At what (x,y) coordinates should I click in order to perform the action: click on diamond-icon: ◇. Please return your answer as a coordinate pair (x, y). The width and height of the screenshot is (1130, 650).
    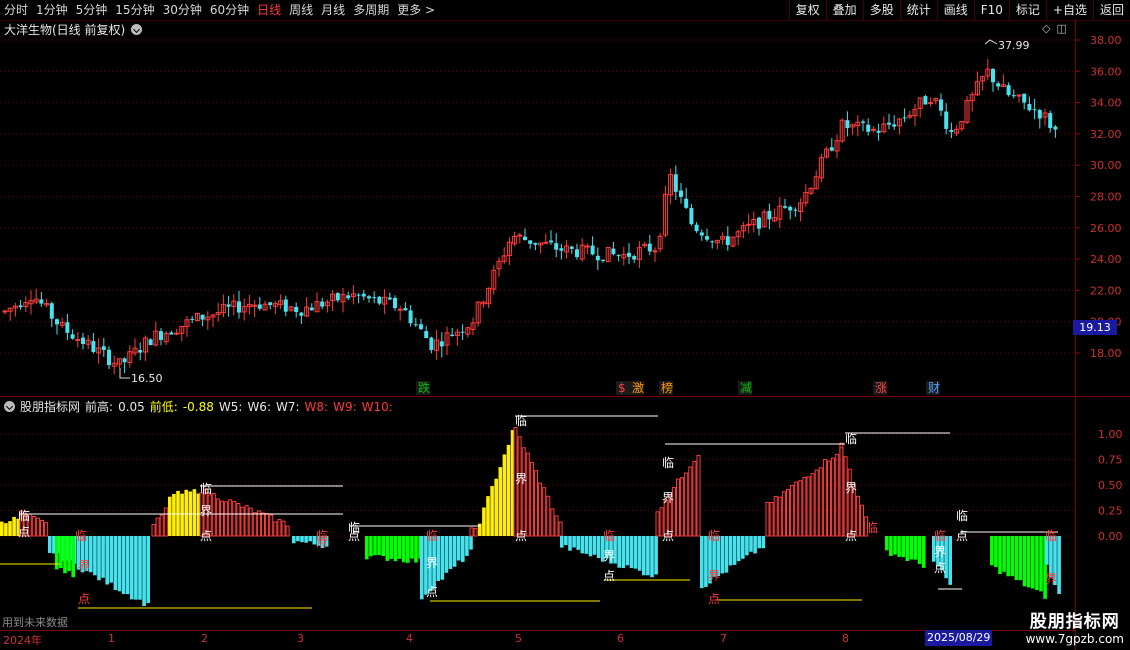
    Looking at the image, I should click on (1046, 28).